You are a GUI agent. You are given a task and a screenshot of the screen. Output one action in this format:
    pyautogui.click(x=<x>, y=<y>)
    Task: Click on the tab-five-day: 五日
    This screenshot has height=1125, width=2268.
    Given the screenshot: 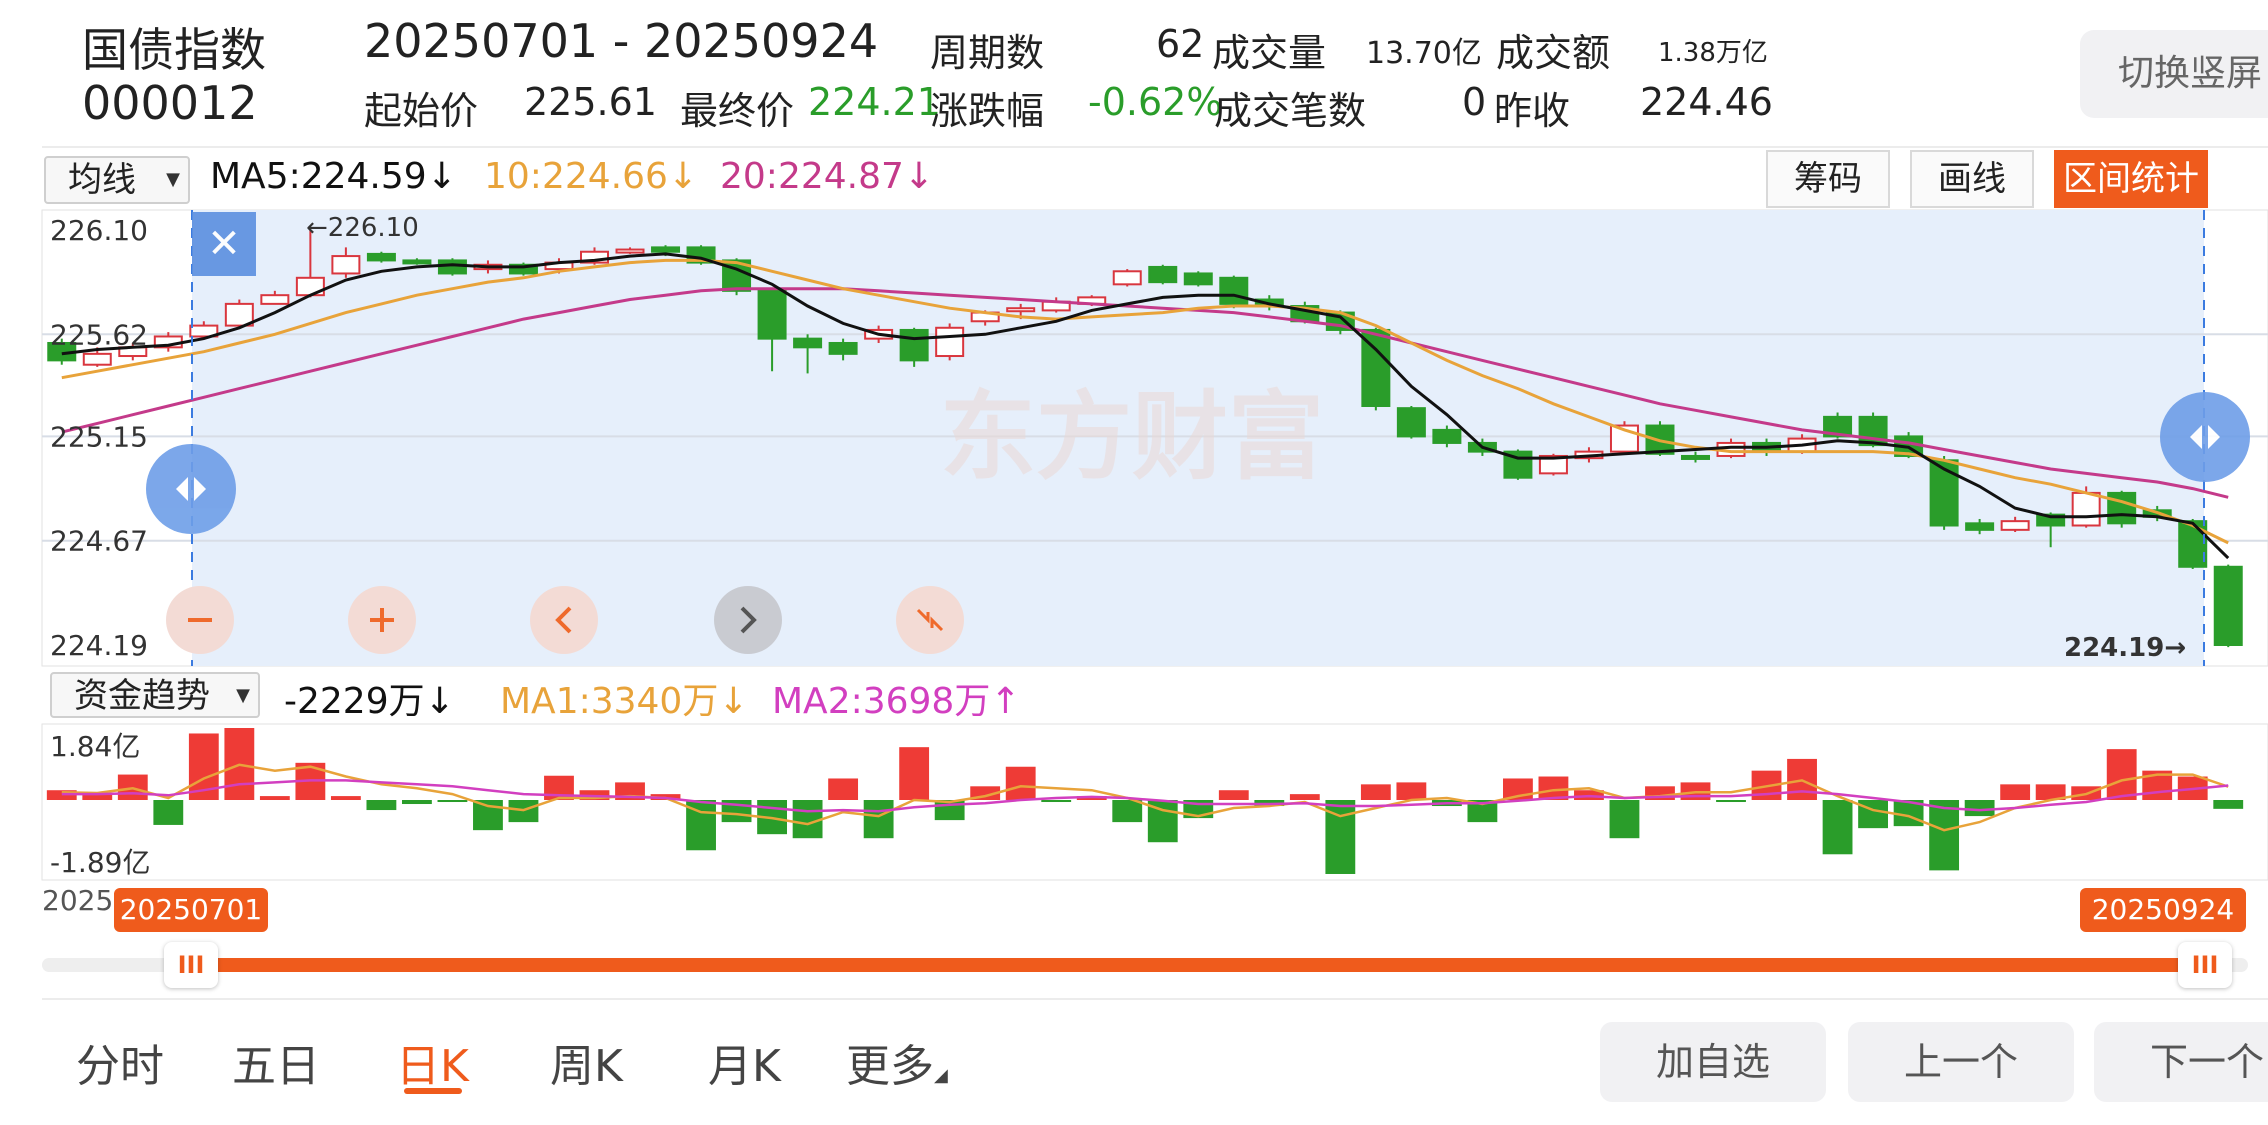 What is the action you would take?
    pyautogui.click(x=276, y=1062)
    